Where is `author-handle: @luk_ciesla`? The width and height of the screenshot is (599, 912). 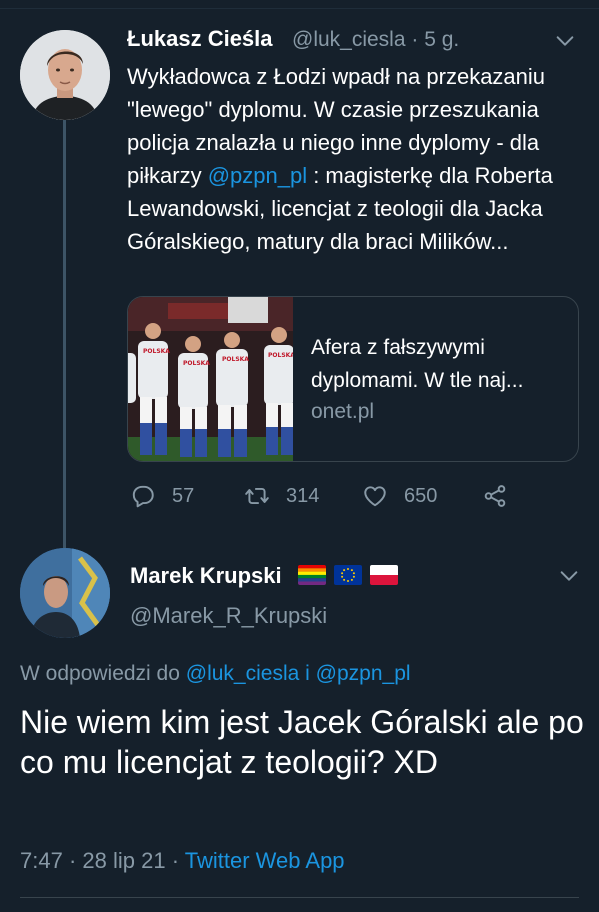 author-handle: @luk_ciesla is located at coordinates (349, 39).